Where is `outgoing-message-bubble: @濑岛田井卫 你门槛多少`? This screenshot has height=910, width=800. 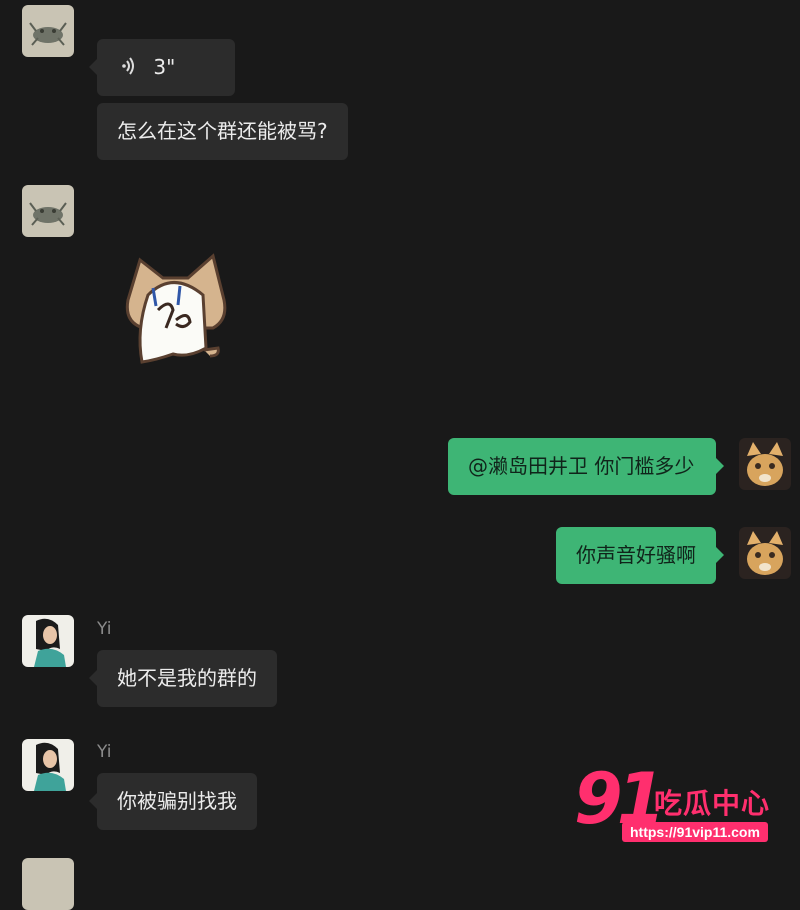 outgoing-message-bubble: @濑岛田井卫 你门槛多少 is located at coordinates (586, 466).